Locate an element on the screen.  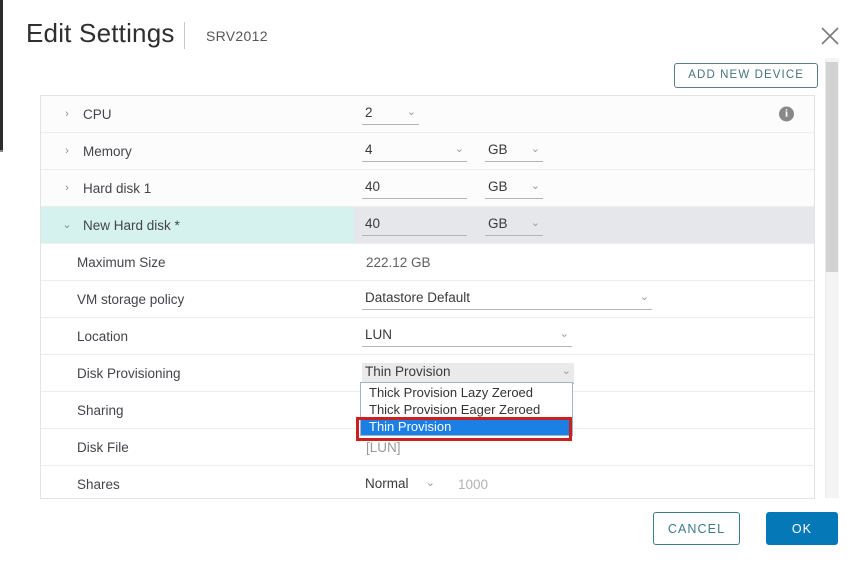
page-title: Edit Settings is located at coordinates (100, 33).